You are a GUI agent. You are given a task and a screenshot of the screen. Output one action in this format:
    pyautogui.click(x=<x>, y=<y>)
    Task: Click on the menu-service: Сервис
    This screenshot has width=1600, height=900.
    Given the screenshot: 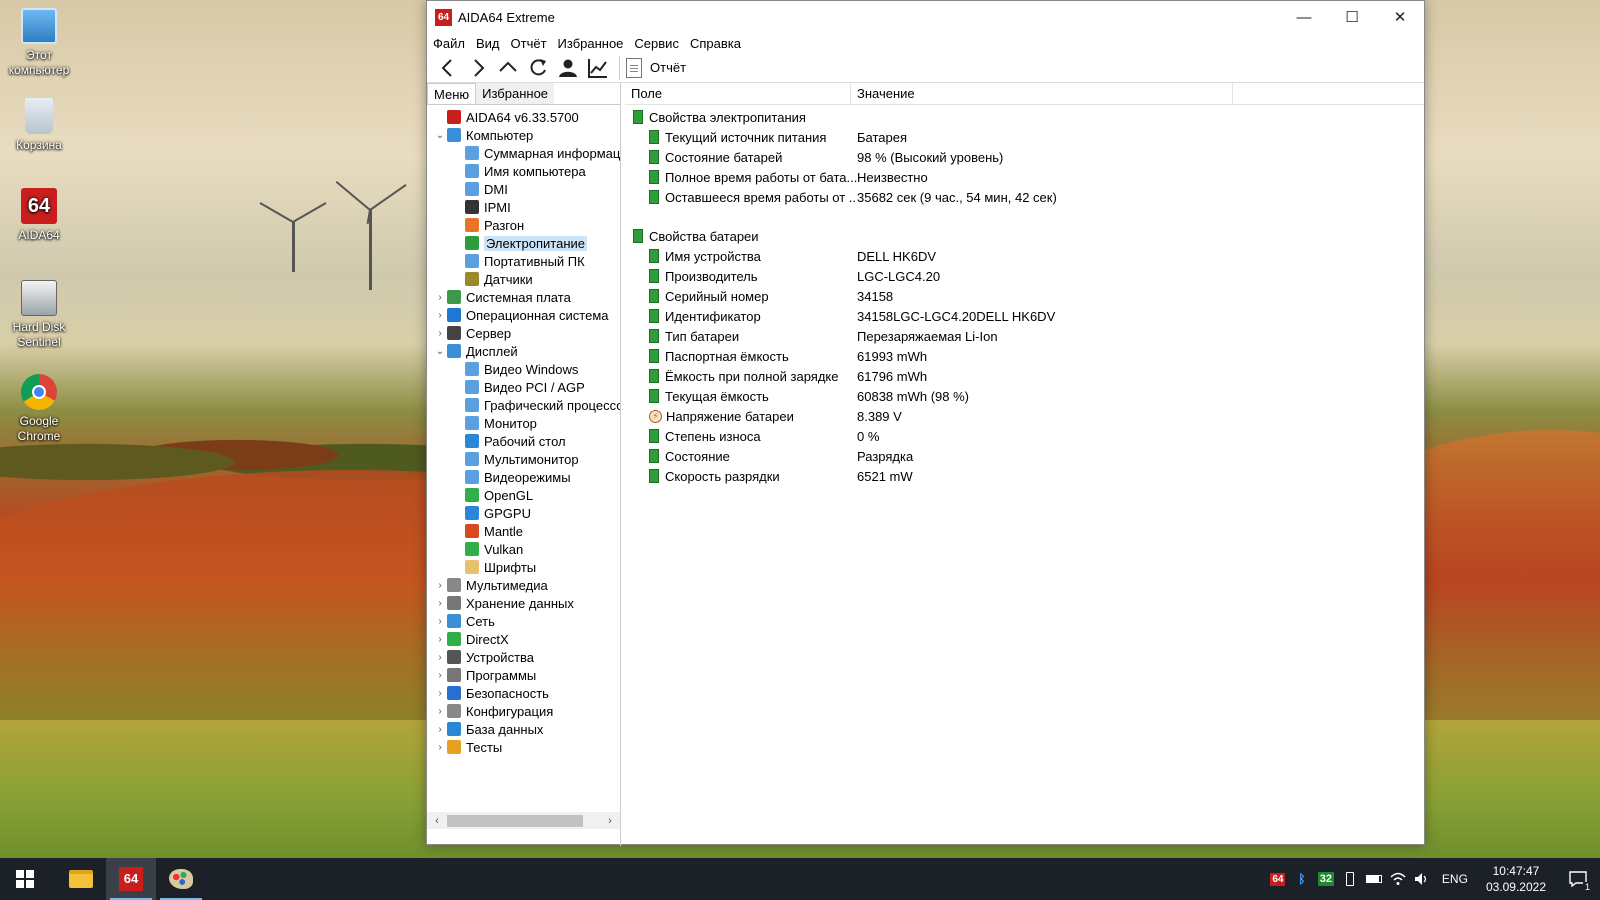 What is the action you would take?
    pyautogui.click(x=656, y=43)
    